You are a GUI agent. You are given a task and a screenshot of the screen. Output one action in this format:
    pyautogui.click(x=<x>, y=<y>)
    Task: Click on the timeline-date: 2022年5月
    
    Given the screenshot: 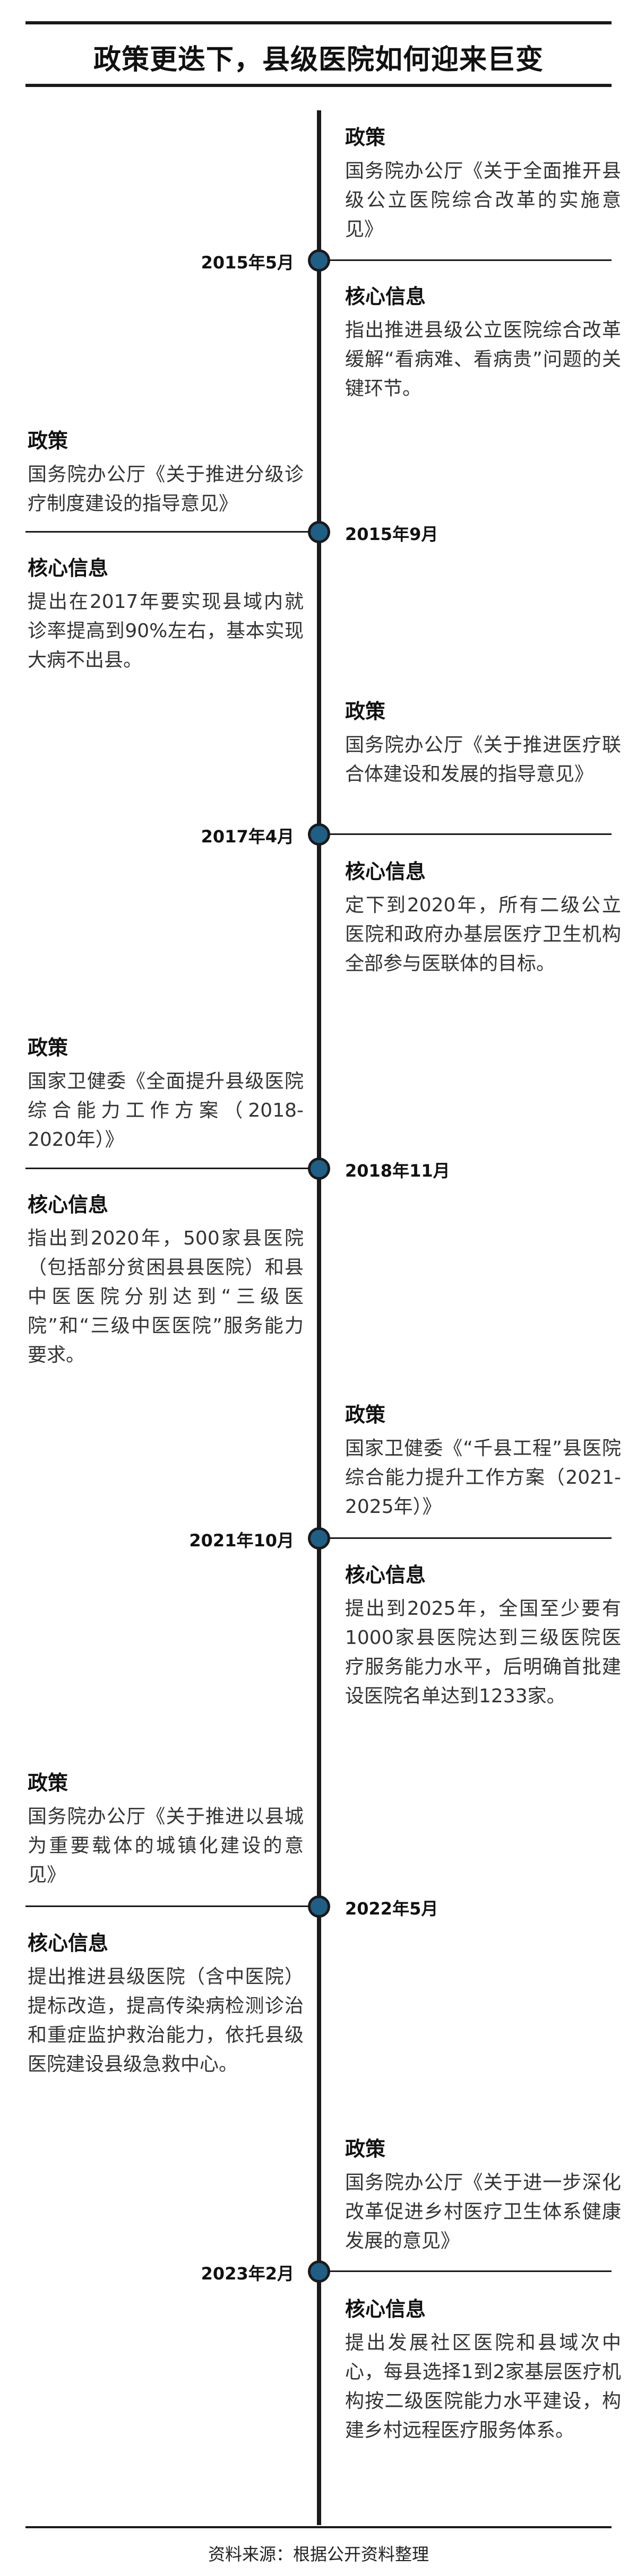 What is the action you would take?
    pyautogui.click(x=391, y=1909)
    